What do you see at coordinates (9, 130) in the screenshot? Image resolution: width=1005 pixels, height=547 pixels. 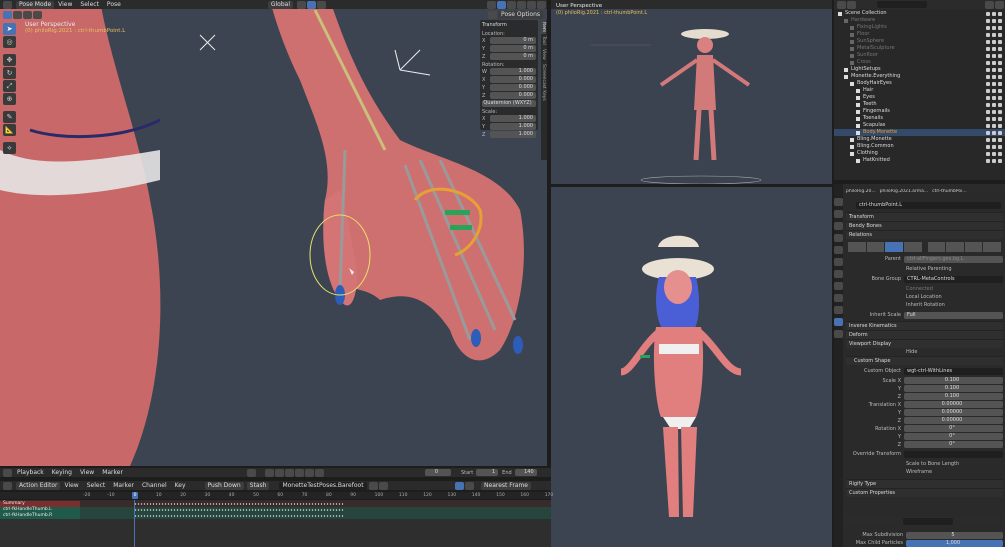 I see `measure-tool-icon: 📐` at bounding box center [9, 130].